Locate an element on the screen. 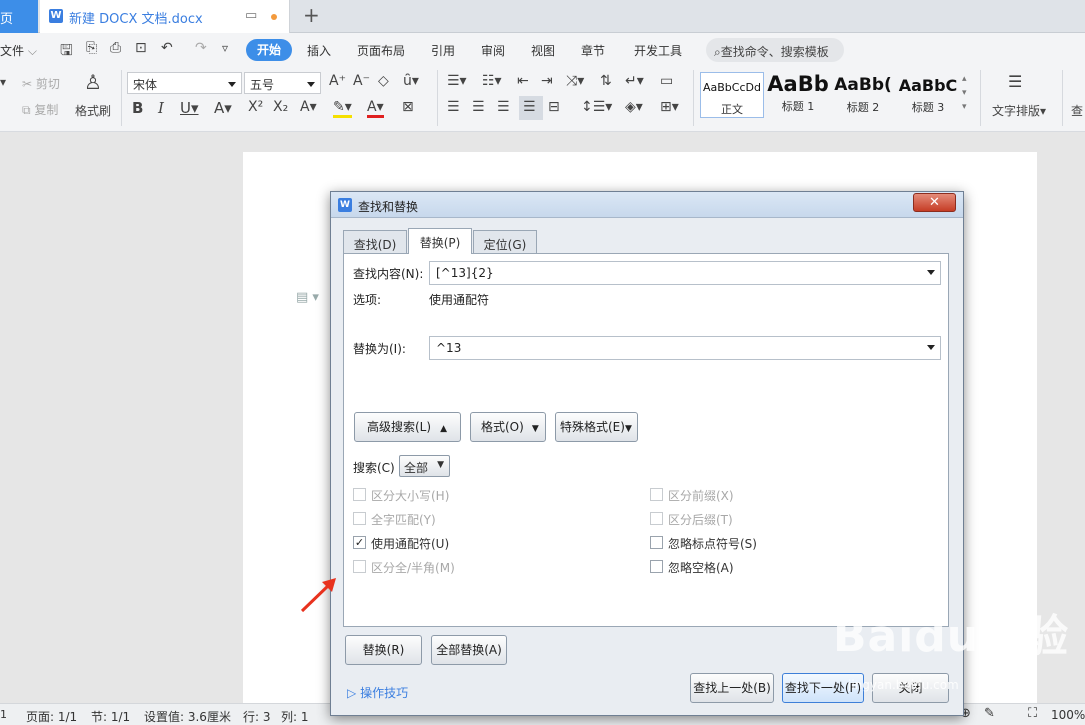 Image resolution: width=1085 pixels, height=725 pixels. export-icon: ⎘ is located at coordinates (91, 48).